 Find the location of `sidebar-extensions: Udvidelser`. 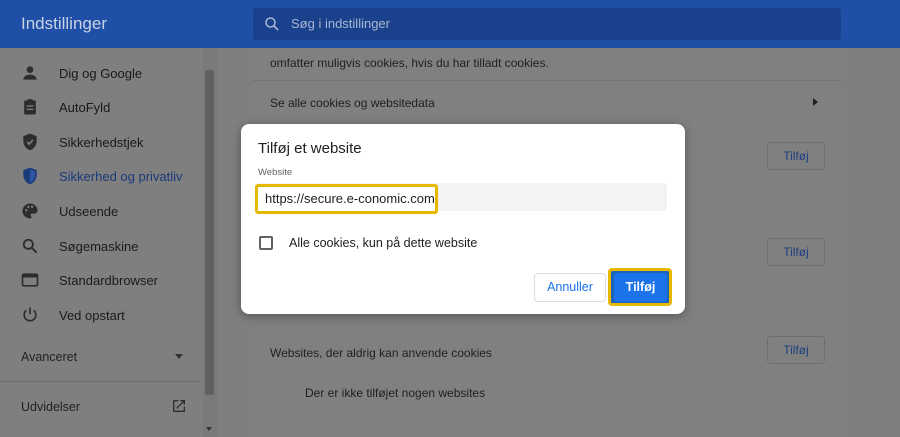

sidebar-extensions: Udvidelser is located at coordinates (50, 407).